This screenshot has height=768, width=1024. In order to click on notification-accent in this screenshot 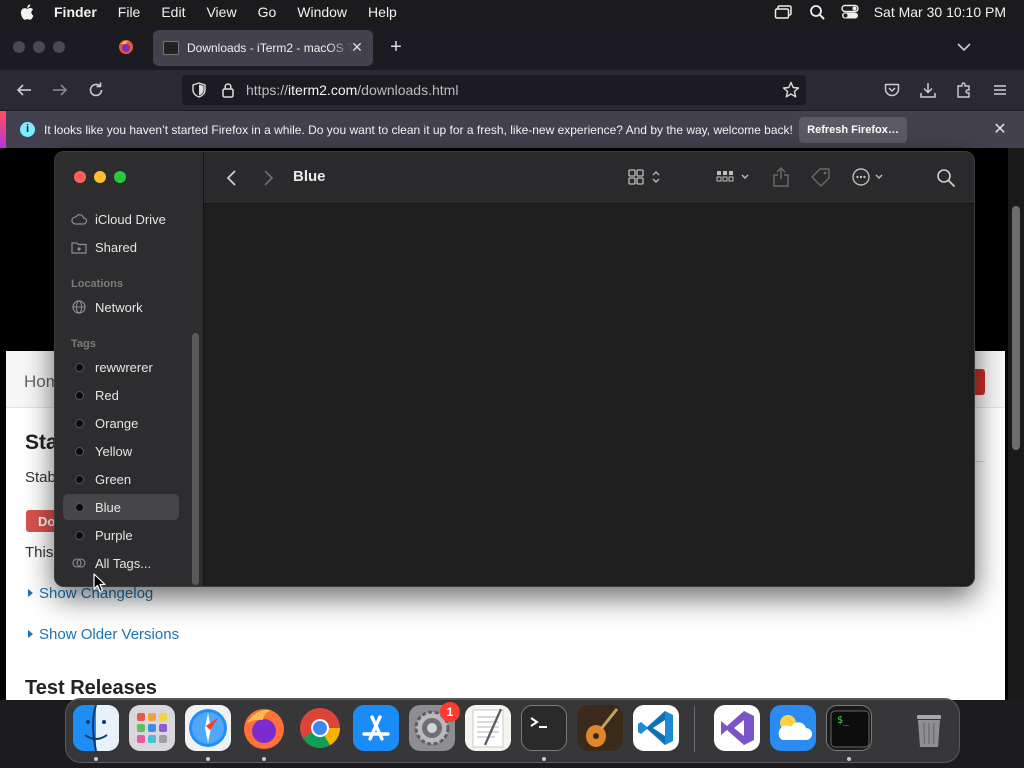, I will do `click(3, 130)`.